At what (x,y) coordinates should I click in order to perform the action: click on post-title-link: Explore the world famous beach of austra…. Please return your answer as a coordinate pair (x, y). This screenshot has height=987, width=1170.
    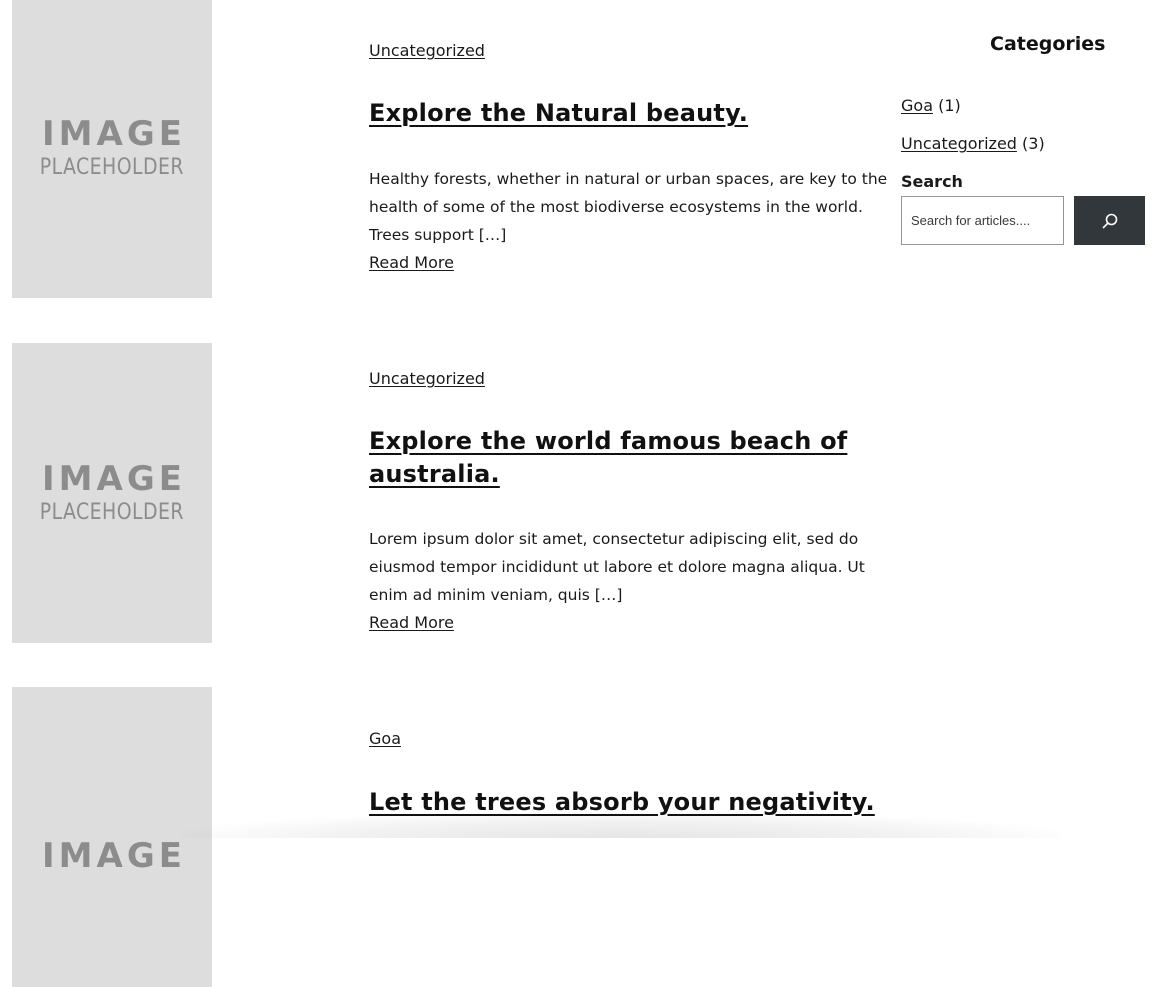
    Looking at the image, I should click on (629, 458).